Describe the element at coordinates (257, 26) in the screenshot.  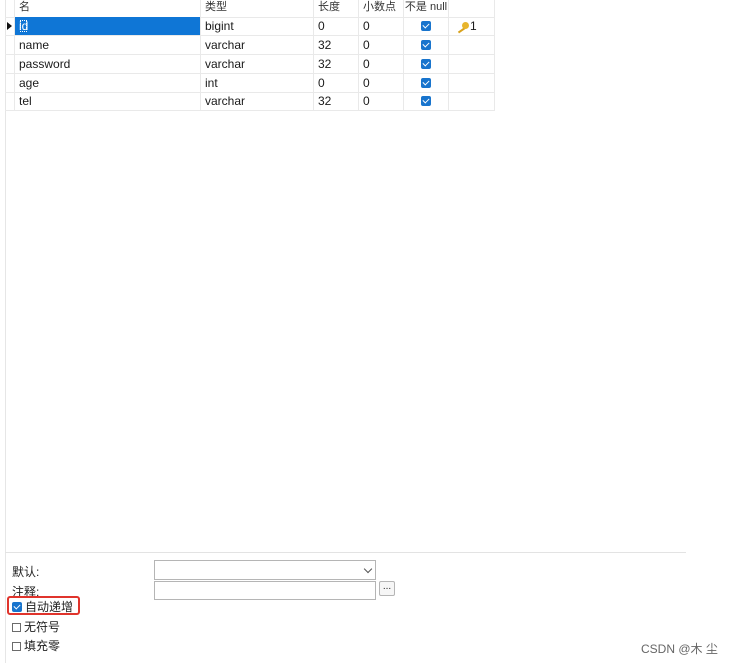
I see `field-type-cell: bigint` at that location.